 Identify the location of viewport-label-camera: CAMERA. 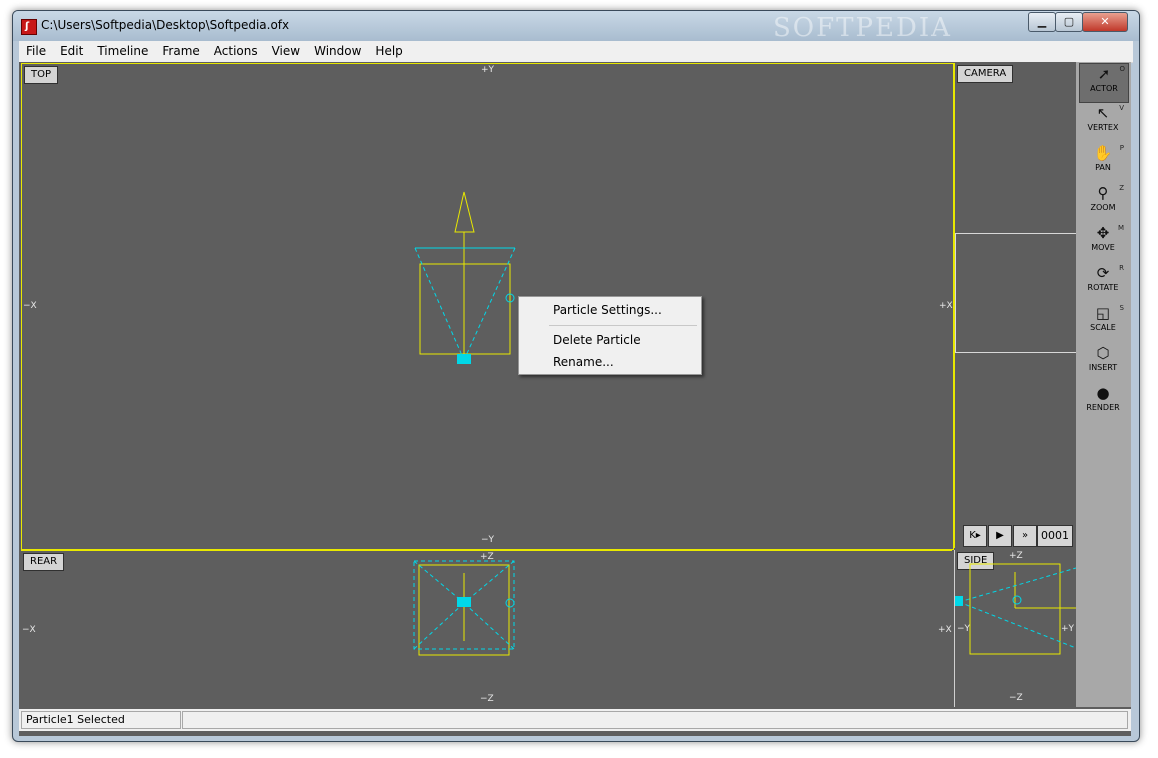
(985, 74).